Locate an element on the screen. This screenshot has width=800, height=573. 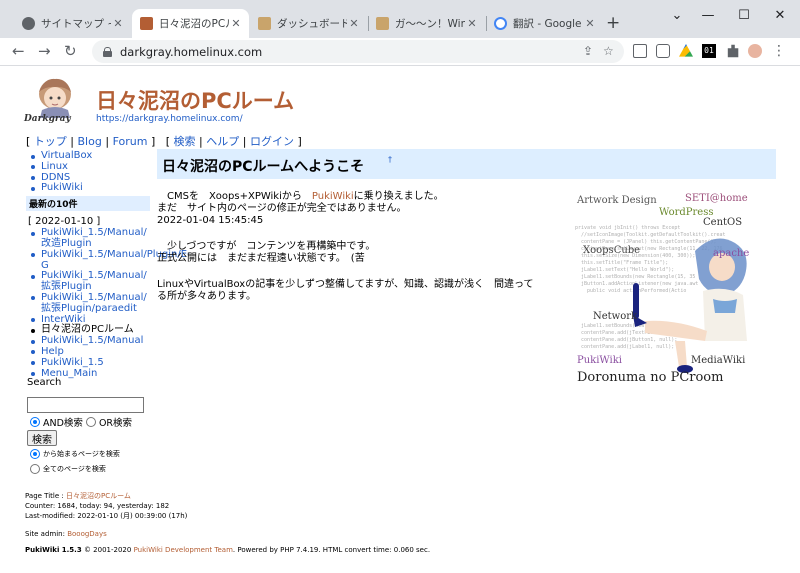
browser-tab-4: ガ〜〜ン！Windows ✕ is located at coordinates (426, 23).